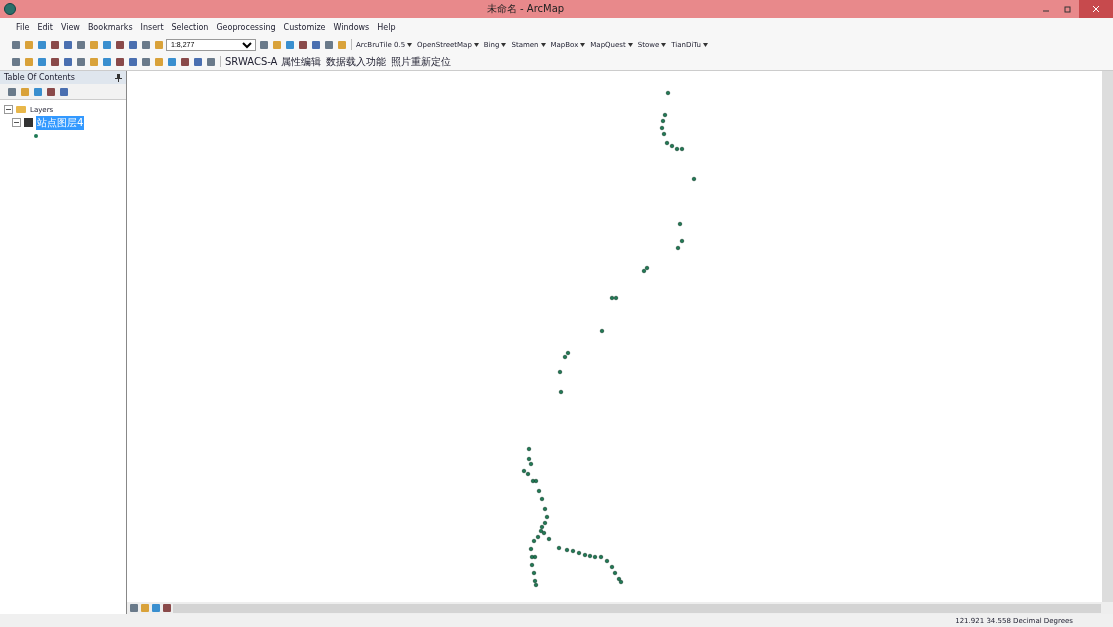 The height and width of the screenshot is (627, 1113). What do you see at coordinates (1096, 9) in the screenshot?
I see `close-icon` at bounding box center [1096, 9].